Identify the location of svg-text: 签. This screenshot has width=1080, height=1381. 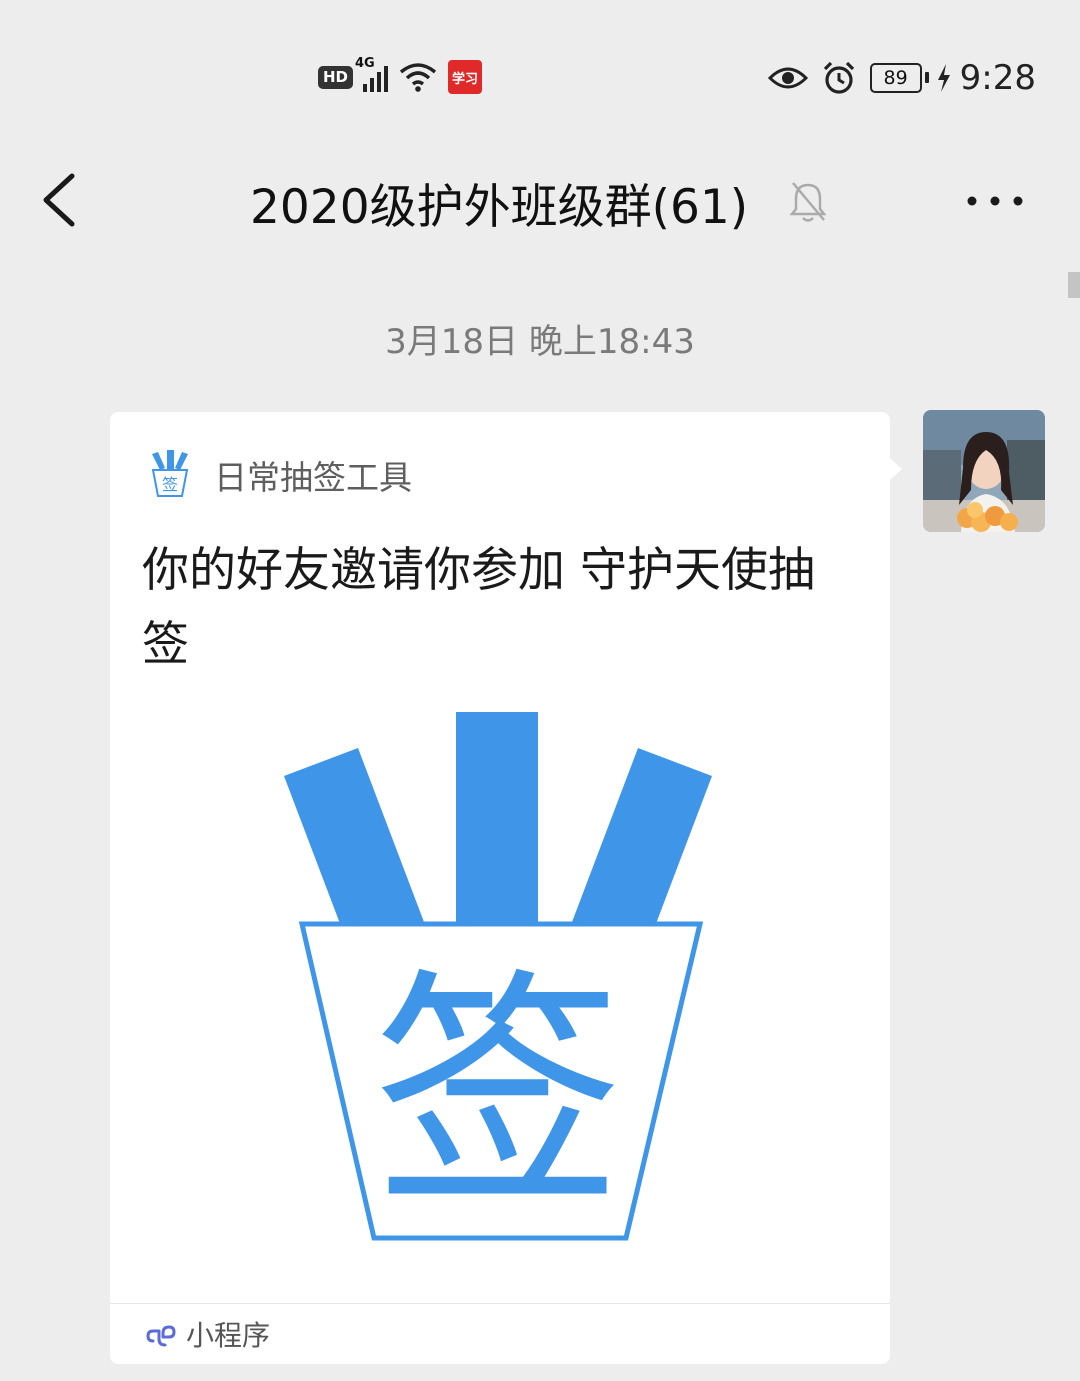
(170, 484).